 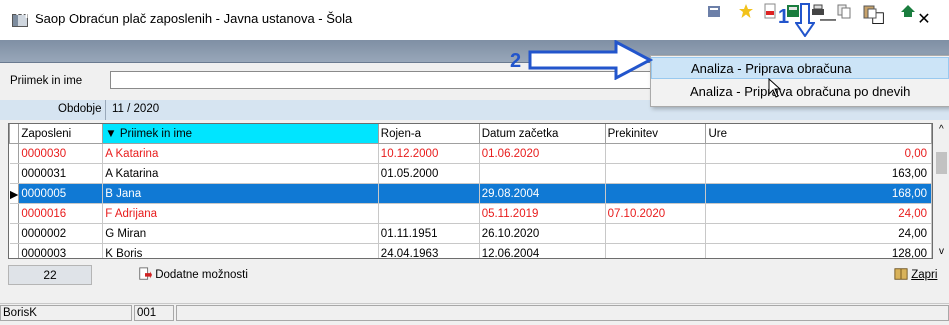 I want to click on cell-born: 01.11.1951, so click(x=428, y=233).